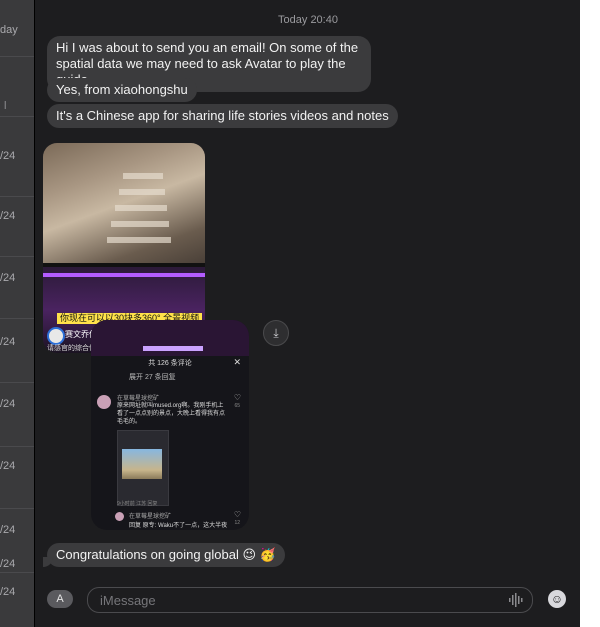 This screenshot has width=600, height=627. What do you see at coordinates (104, 402) in the screenshot?
I see `commenter-avatar` at bounding box center [104, 402].